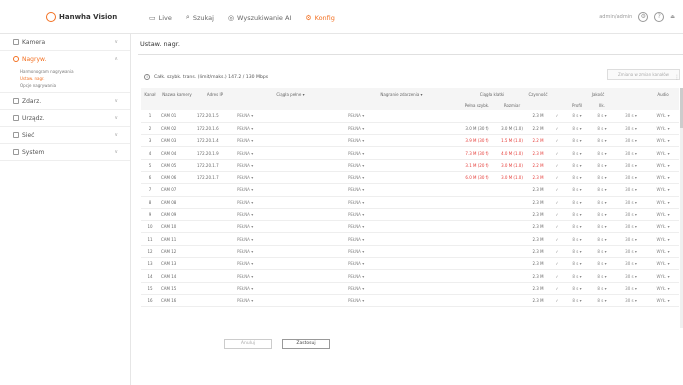 Image resolution: width=683 pixels, height=385 pixels. I want to click on sidebar-item-recording: Nagryw. ∧, so click(65, 59).